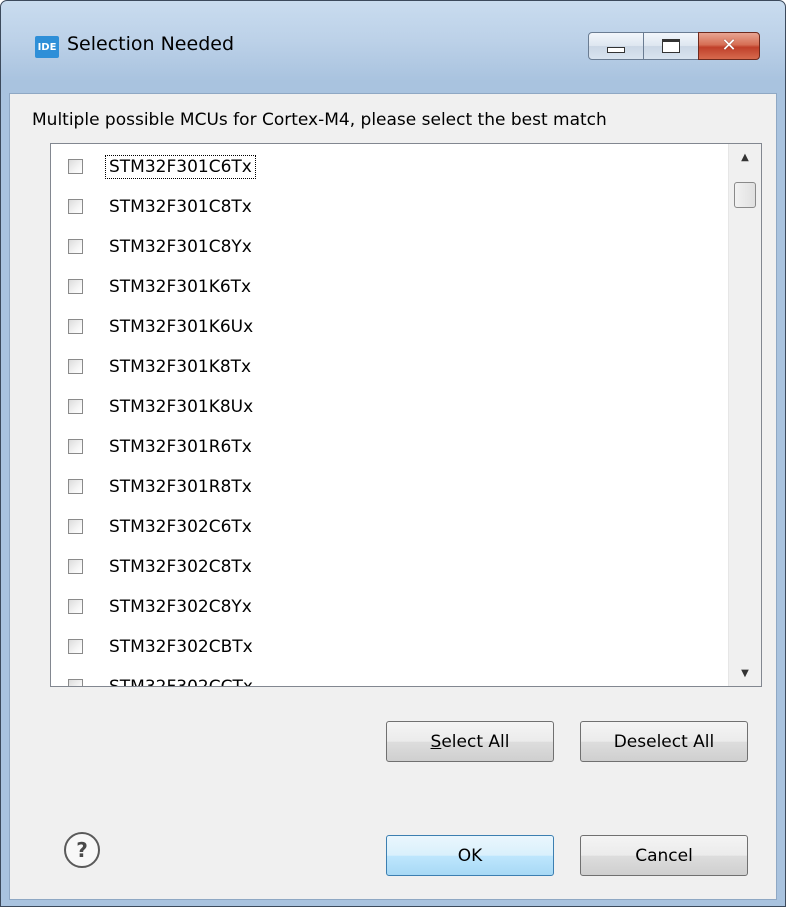 Image resolution: width=786 pixels, height=907 pixels. What do you see at coordinates (664, 741) in the screenshot?
I see `deselect-all-button: Deselect All` at bounding box center [664, 741].